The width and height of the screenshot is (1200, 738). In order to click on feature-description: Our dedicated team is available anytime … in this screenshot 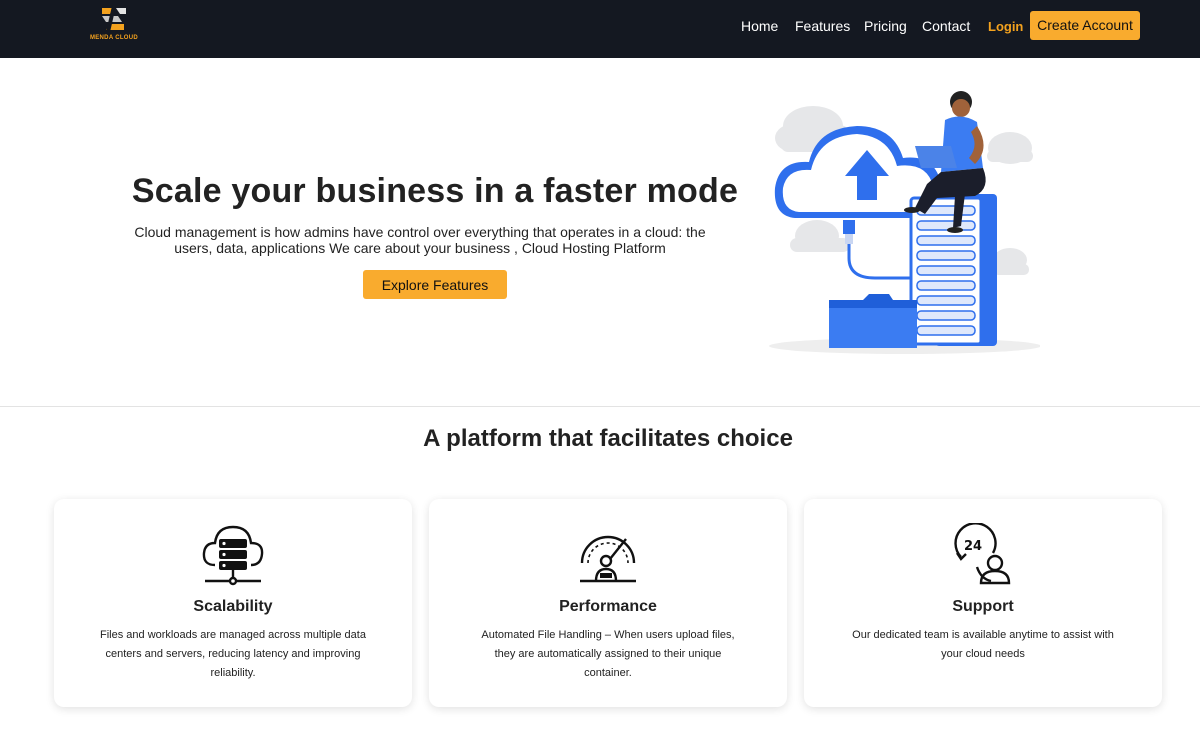, I will do `click(983, 644)`.